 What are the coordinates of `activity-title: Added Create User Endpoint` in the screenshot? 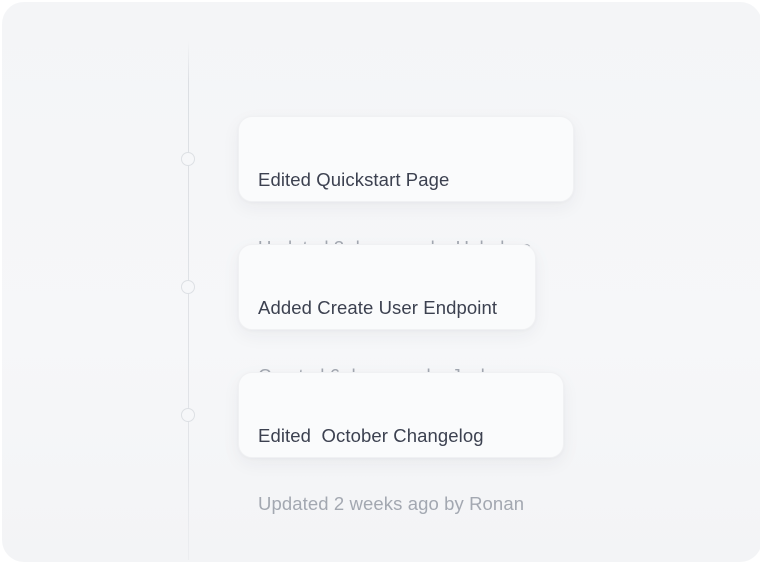 It's located at (378, 307).